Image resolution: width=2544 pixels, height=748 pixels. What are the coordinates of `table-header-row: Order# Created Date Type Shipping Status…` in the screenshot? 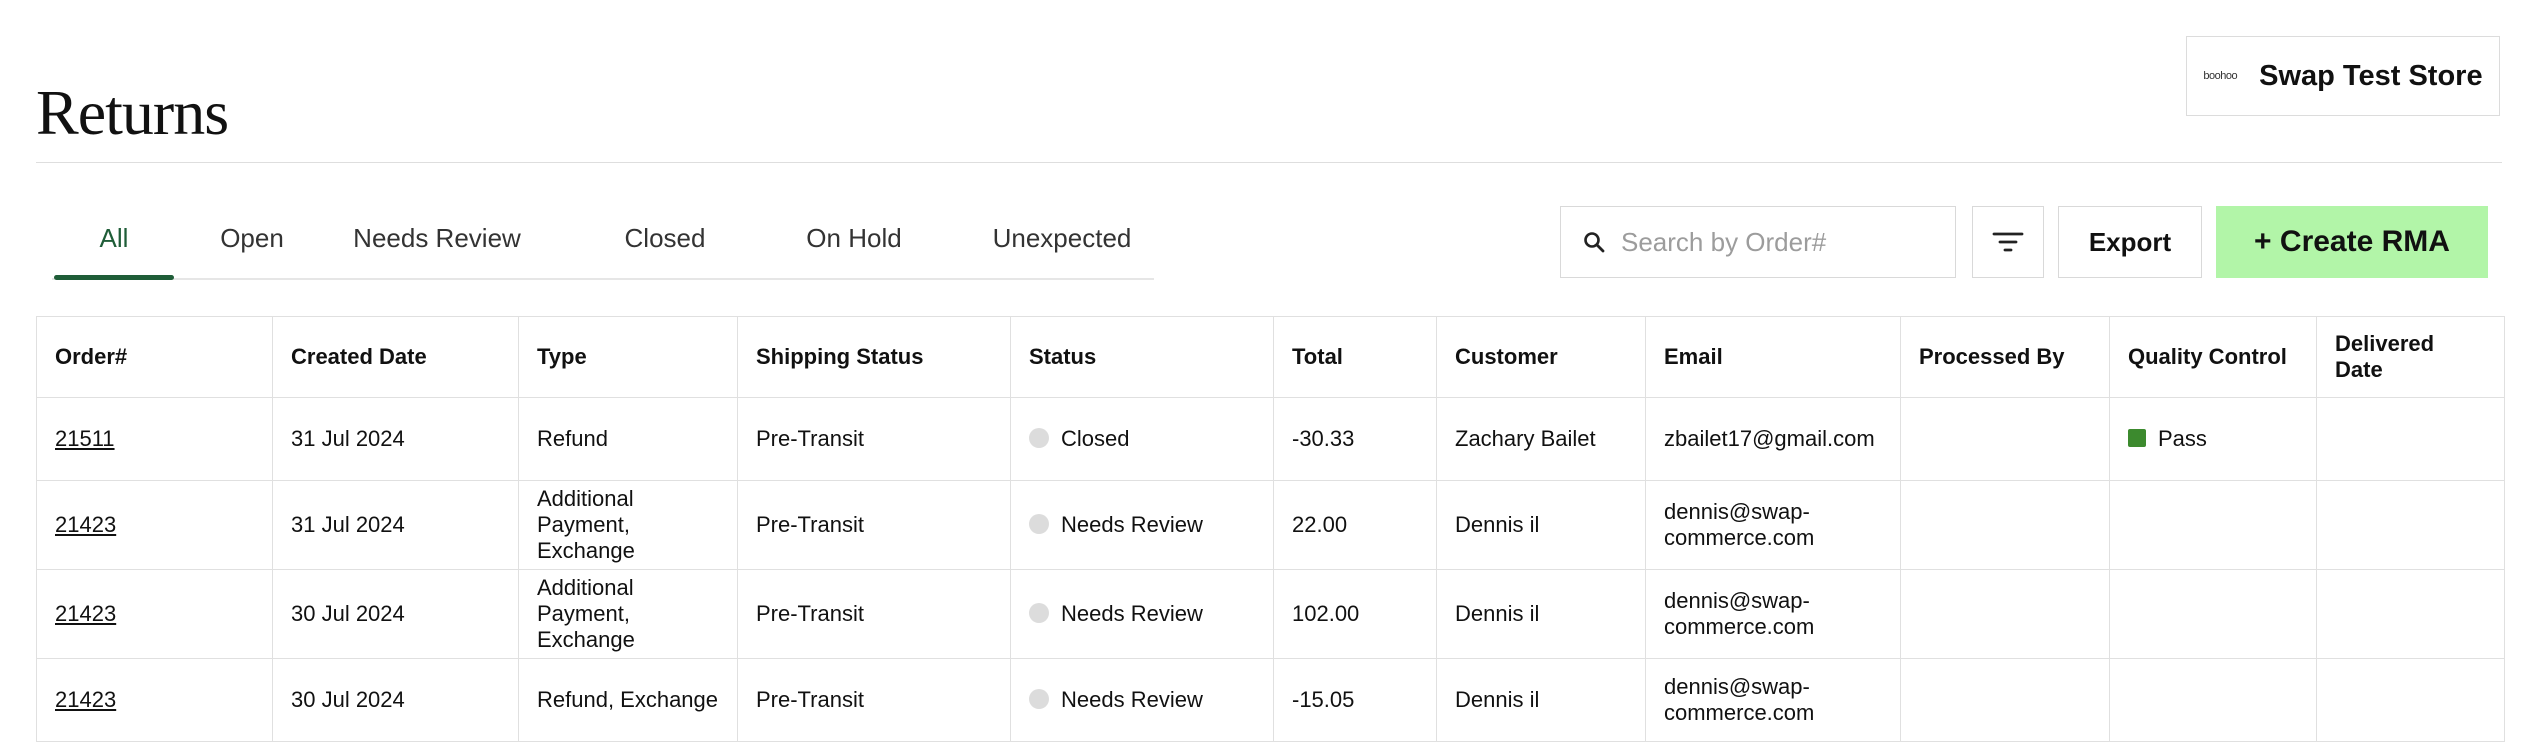 It's located at (1270, 357).